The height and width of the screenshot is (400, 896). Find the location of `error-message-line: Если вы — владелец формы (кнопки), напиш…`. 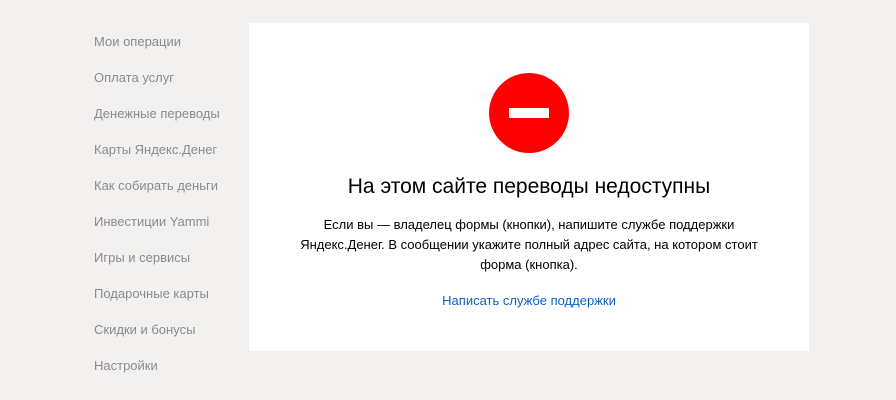

error-message-line: Если вы — владелец формы (кнопки), напиш… is located at coordinates (529, 224).